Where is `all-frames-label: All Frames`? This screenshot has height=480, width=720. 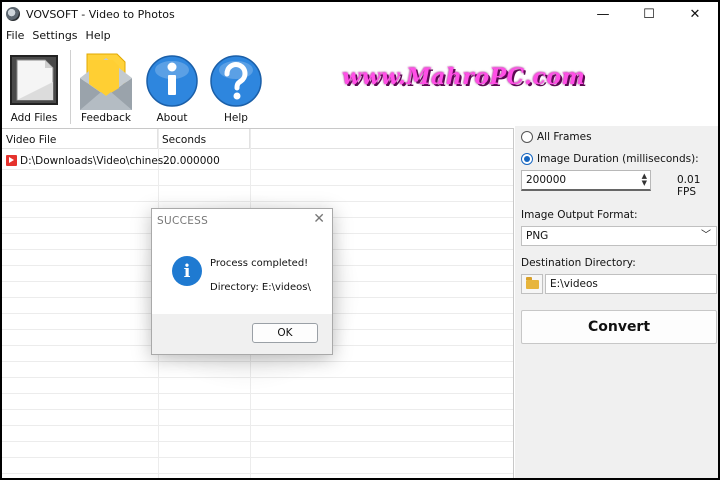 all-frames-label: All Frames is located at coordinates (564, 137).